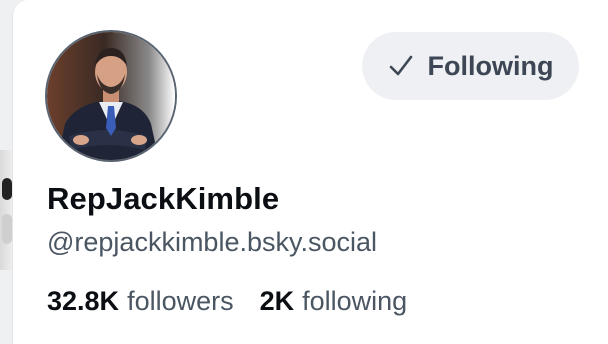 This screenshot has width=608, height=344. I want to click on avatar, so click(111, 96).